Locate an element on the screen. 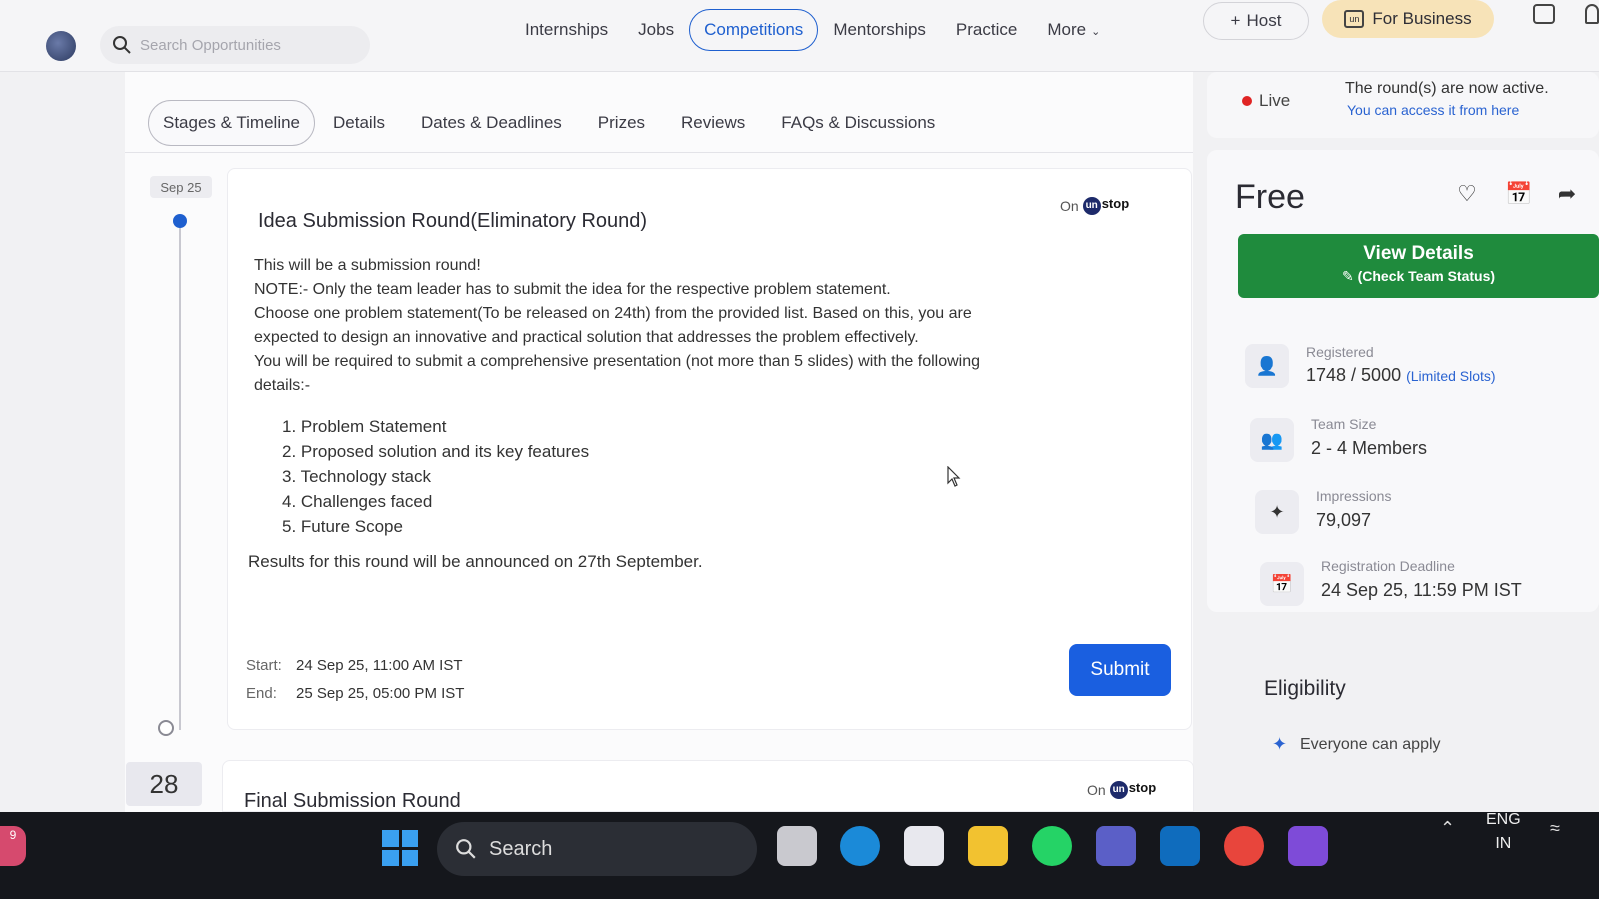 The image size is (1599, 899). eligibility-title: Eligibility is located at coordinates (1305, 688).